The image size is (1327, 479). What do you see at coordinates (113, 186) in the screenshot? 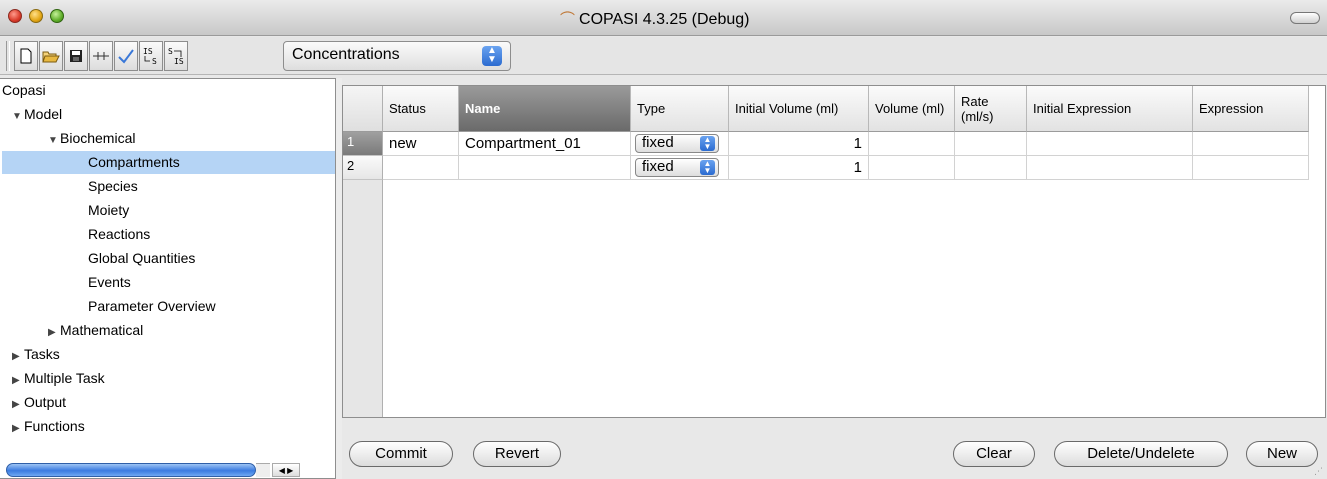
I see `tree-item-species: Species` at bounding box center [113, 186].